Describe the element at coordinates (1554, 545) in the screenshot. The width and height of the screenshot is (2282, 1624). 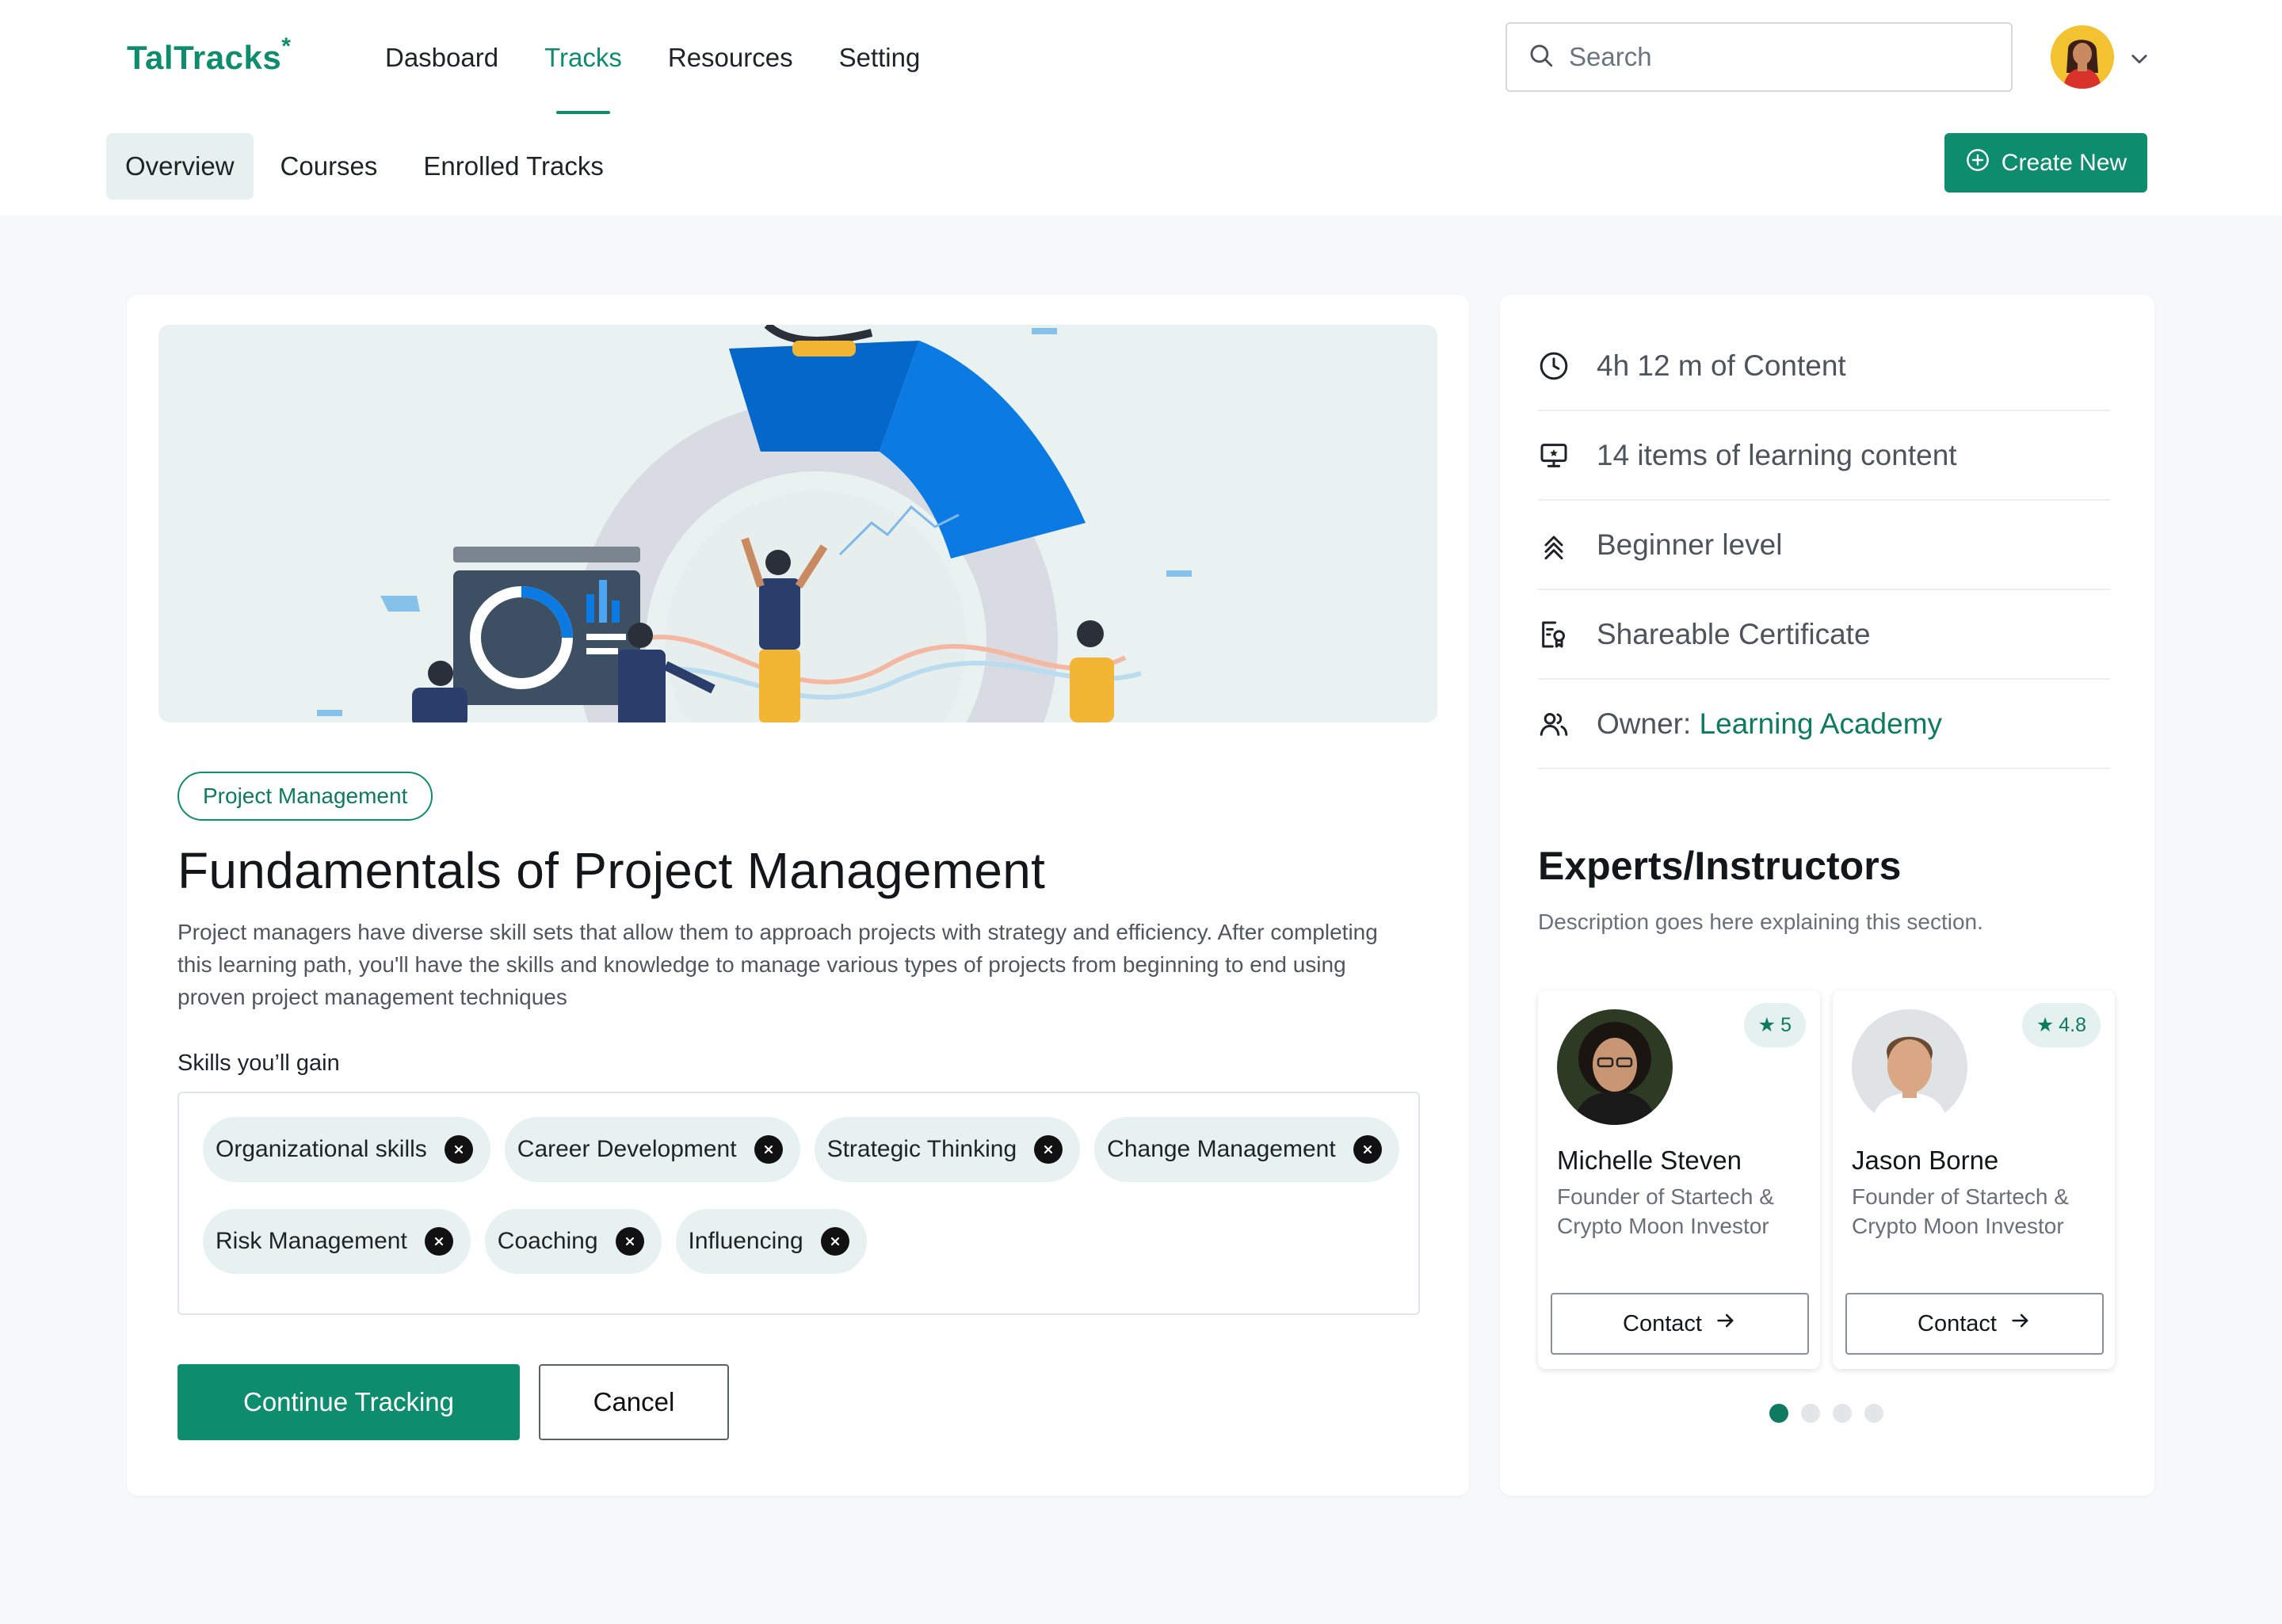
I see `chevrons-up-icon` at that location.